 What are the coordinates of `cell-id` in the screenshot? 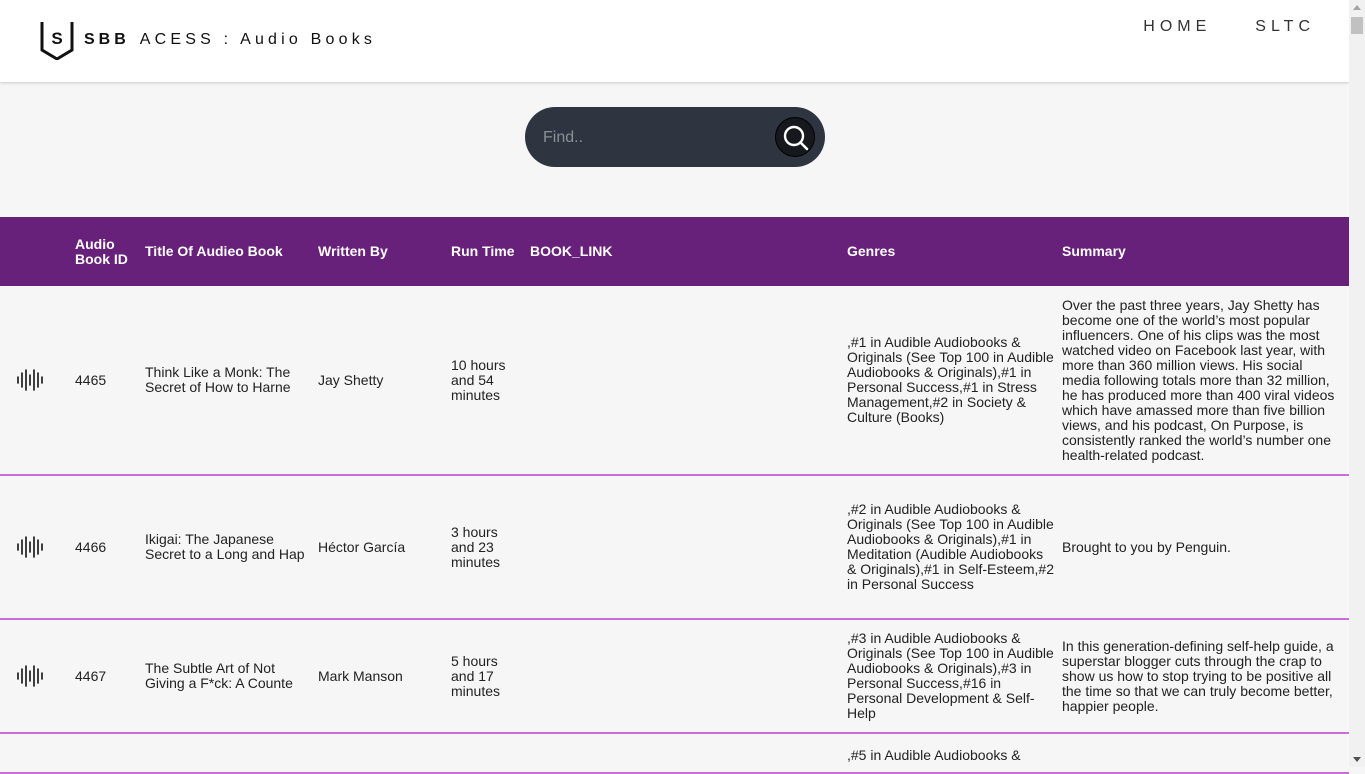 It's located at (110, 753).